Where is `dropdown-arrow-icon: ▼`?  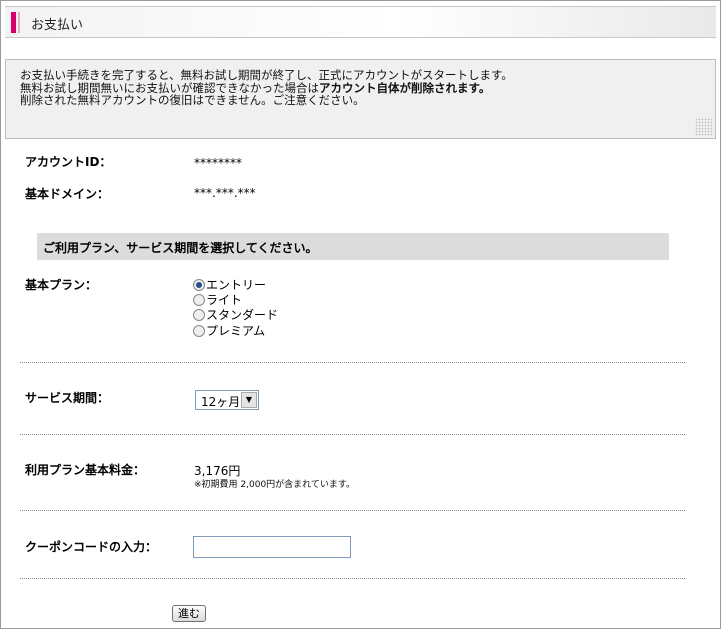 dropdown-arrow-icon: ▼ is located at coordinates (249, 400).